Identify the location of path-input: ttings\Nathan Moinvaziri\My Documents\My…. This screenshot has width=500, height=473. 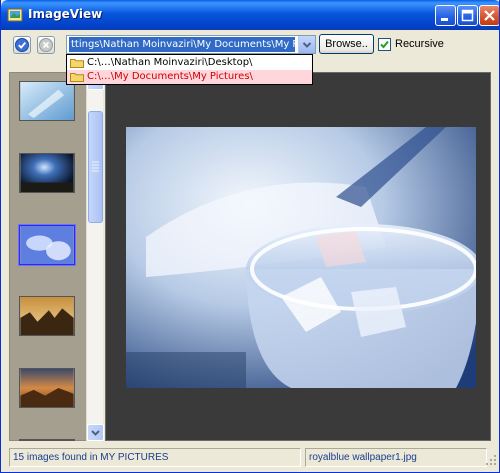
(182, 44).